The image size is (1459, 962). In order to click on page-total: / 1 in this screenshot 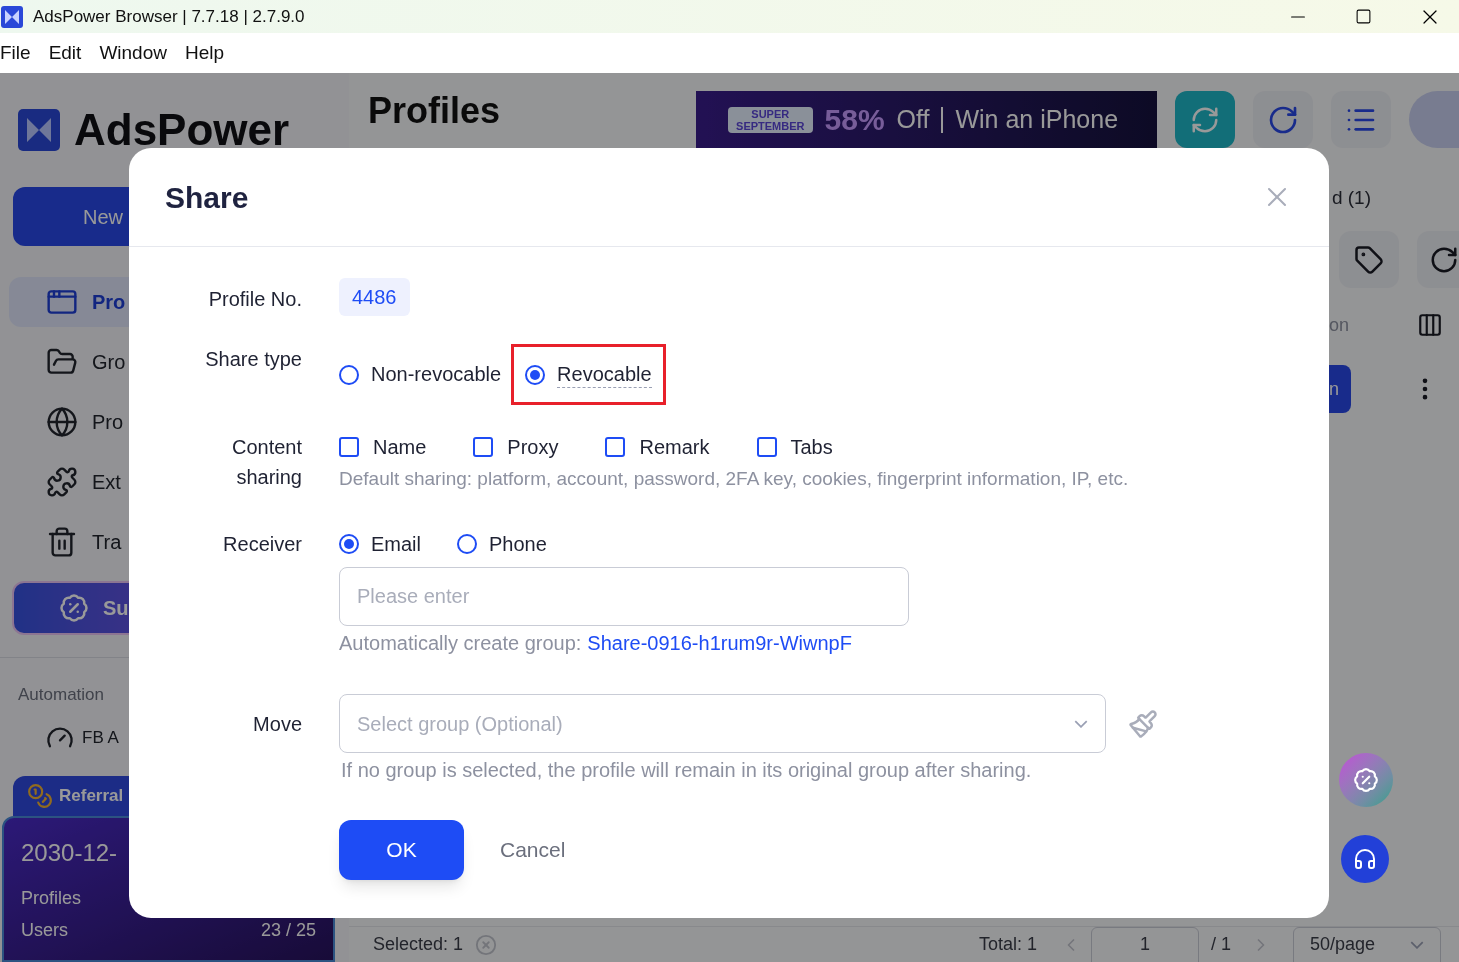, I will do `click(1221, 944)`.